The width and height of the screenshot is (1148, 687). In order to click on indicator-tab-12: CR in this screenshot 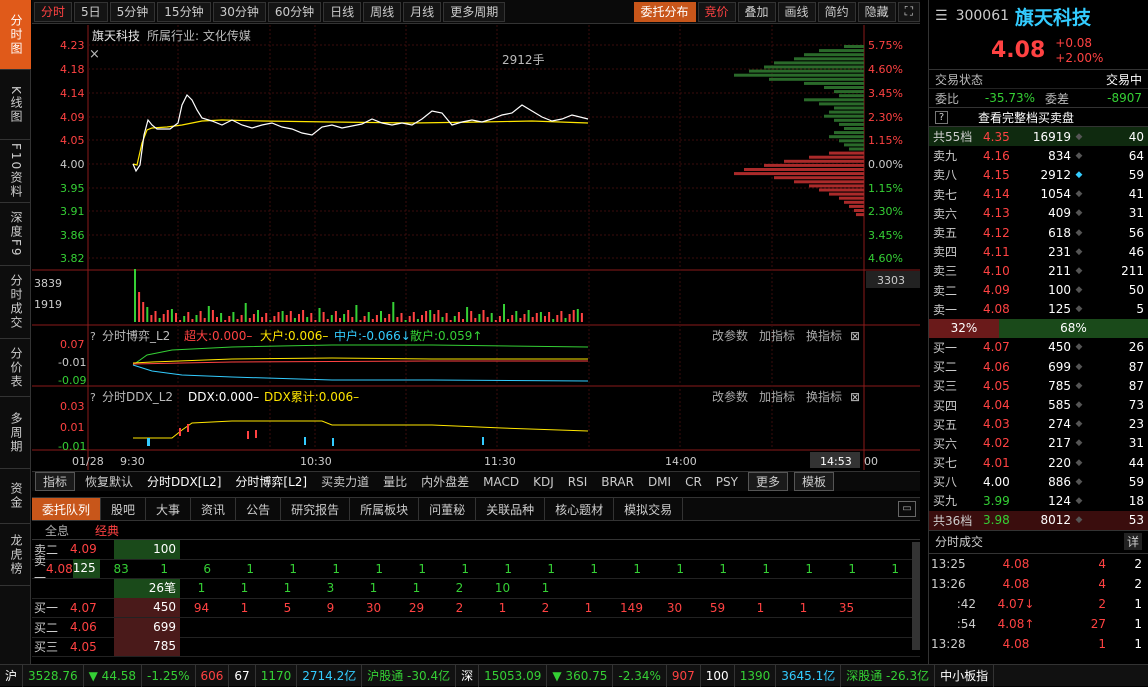, I will do `click(693, 482)`.